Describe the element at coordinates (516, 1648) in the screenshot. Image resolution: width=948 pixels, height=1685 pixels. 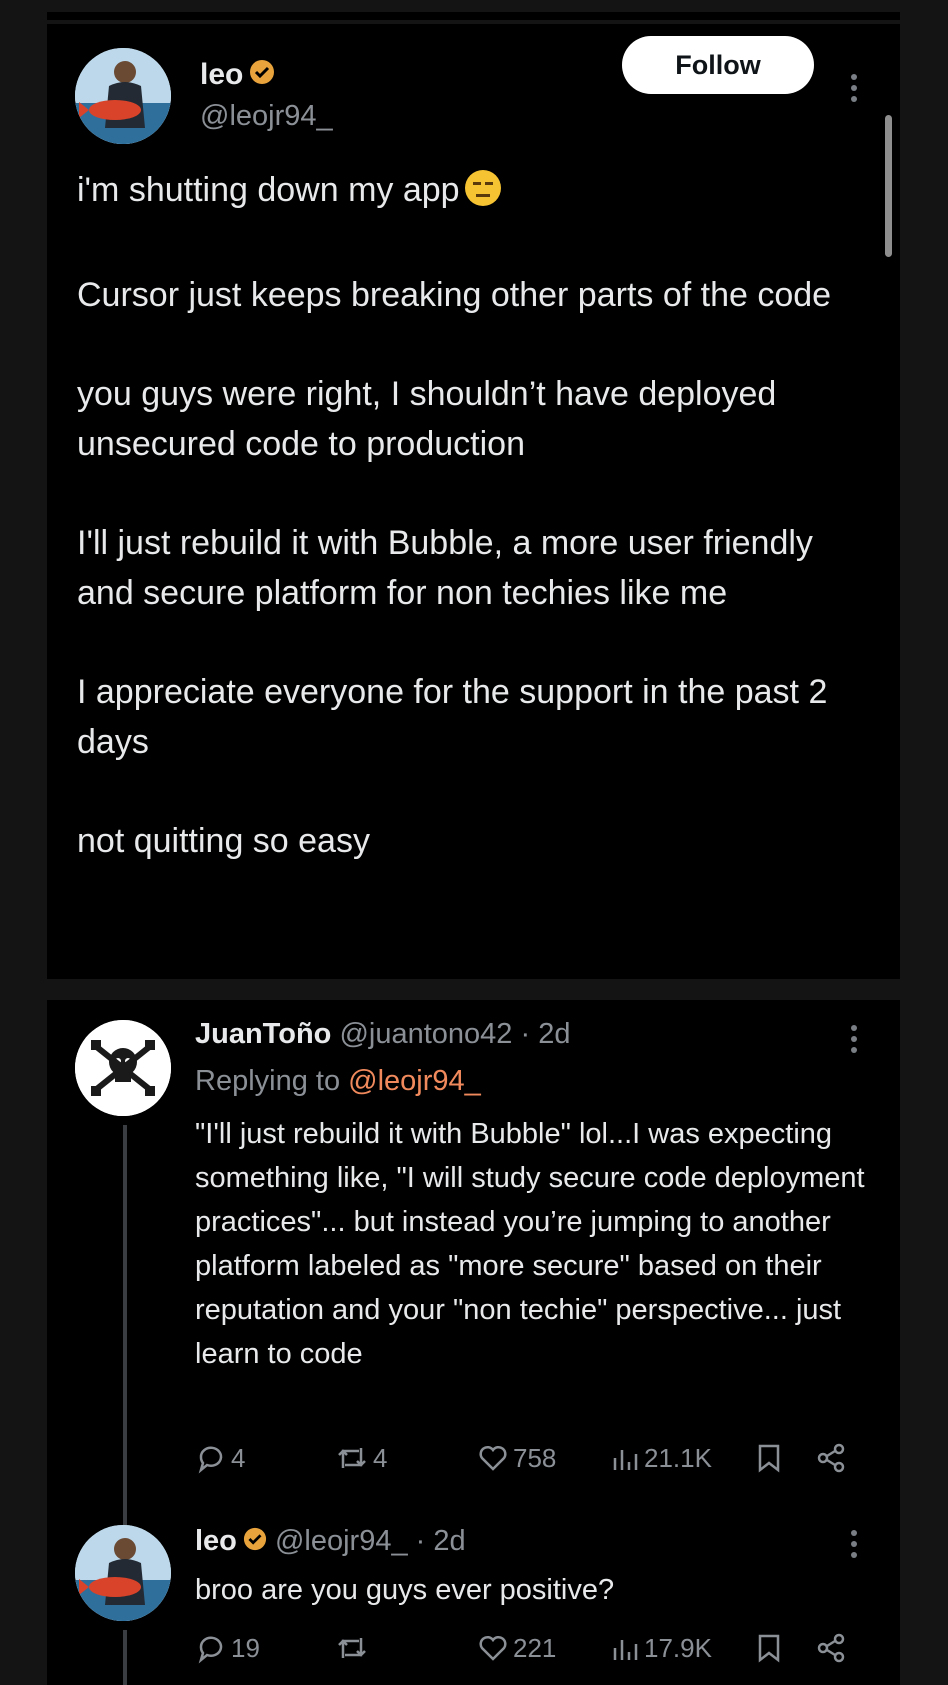
I see `like-button: 221` at that location.